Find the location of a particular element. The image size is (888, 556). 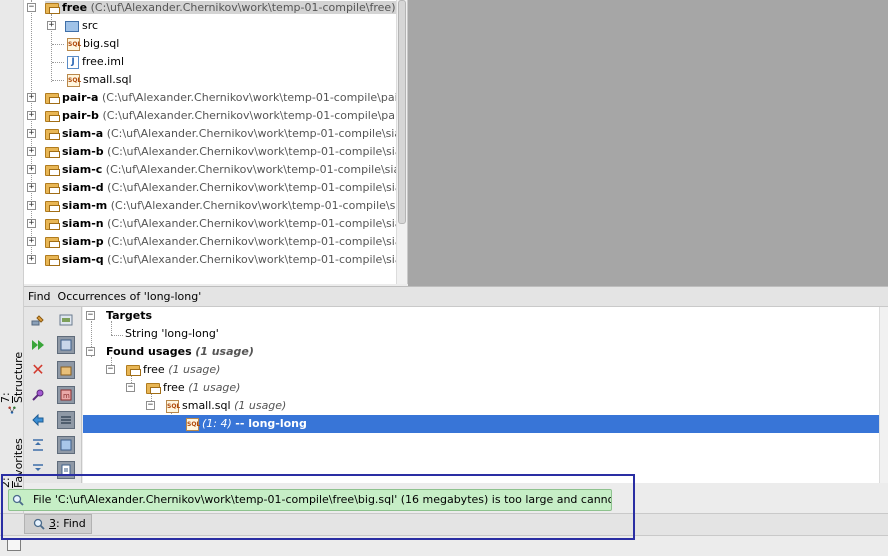

find-panel-header: Find Occurrences of 'long-long' is located at coordinates (456, 296).